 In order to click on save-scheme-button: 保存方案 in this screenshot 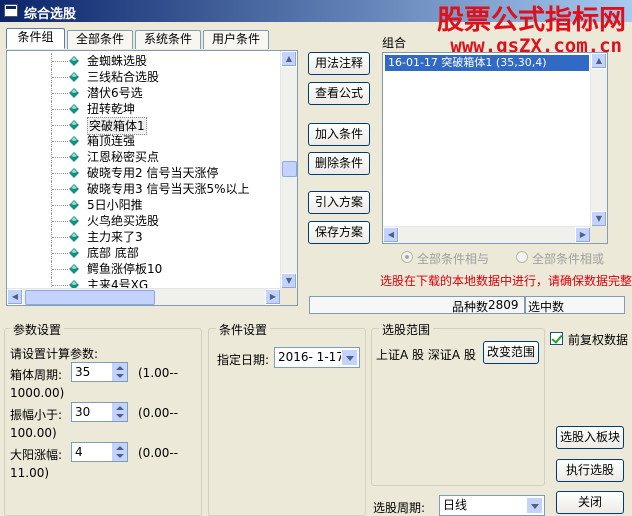, I will do `click(339, 232)`.